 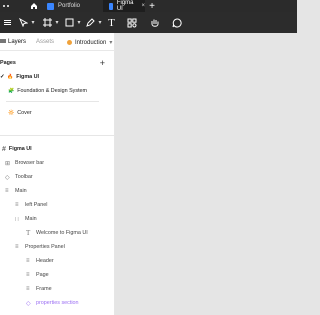 I want to click on pages-title: Pages, so click(x=8, y=63).